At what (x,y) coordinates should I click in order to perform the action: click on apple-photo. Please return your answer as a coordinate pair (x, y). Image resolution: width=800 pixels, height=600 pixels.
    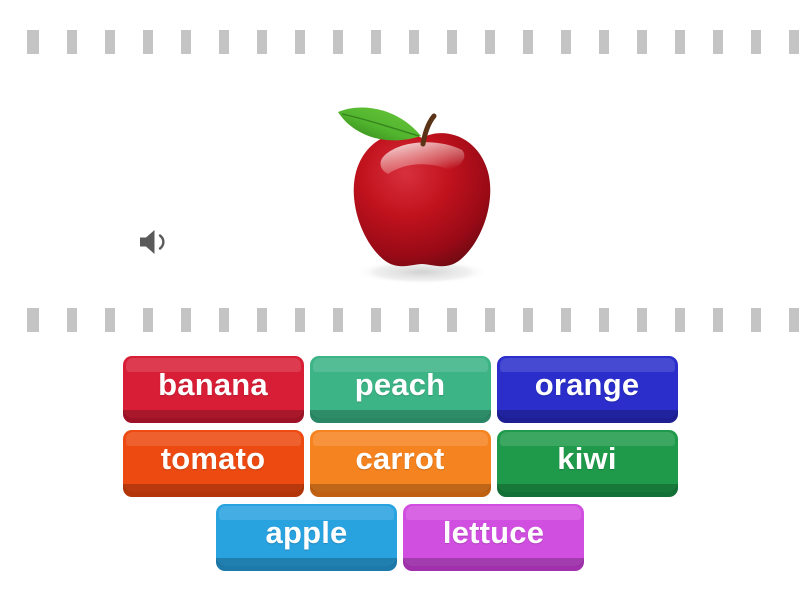
    Looking at the image, I should click on (414, 195).